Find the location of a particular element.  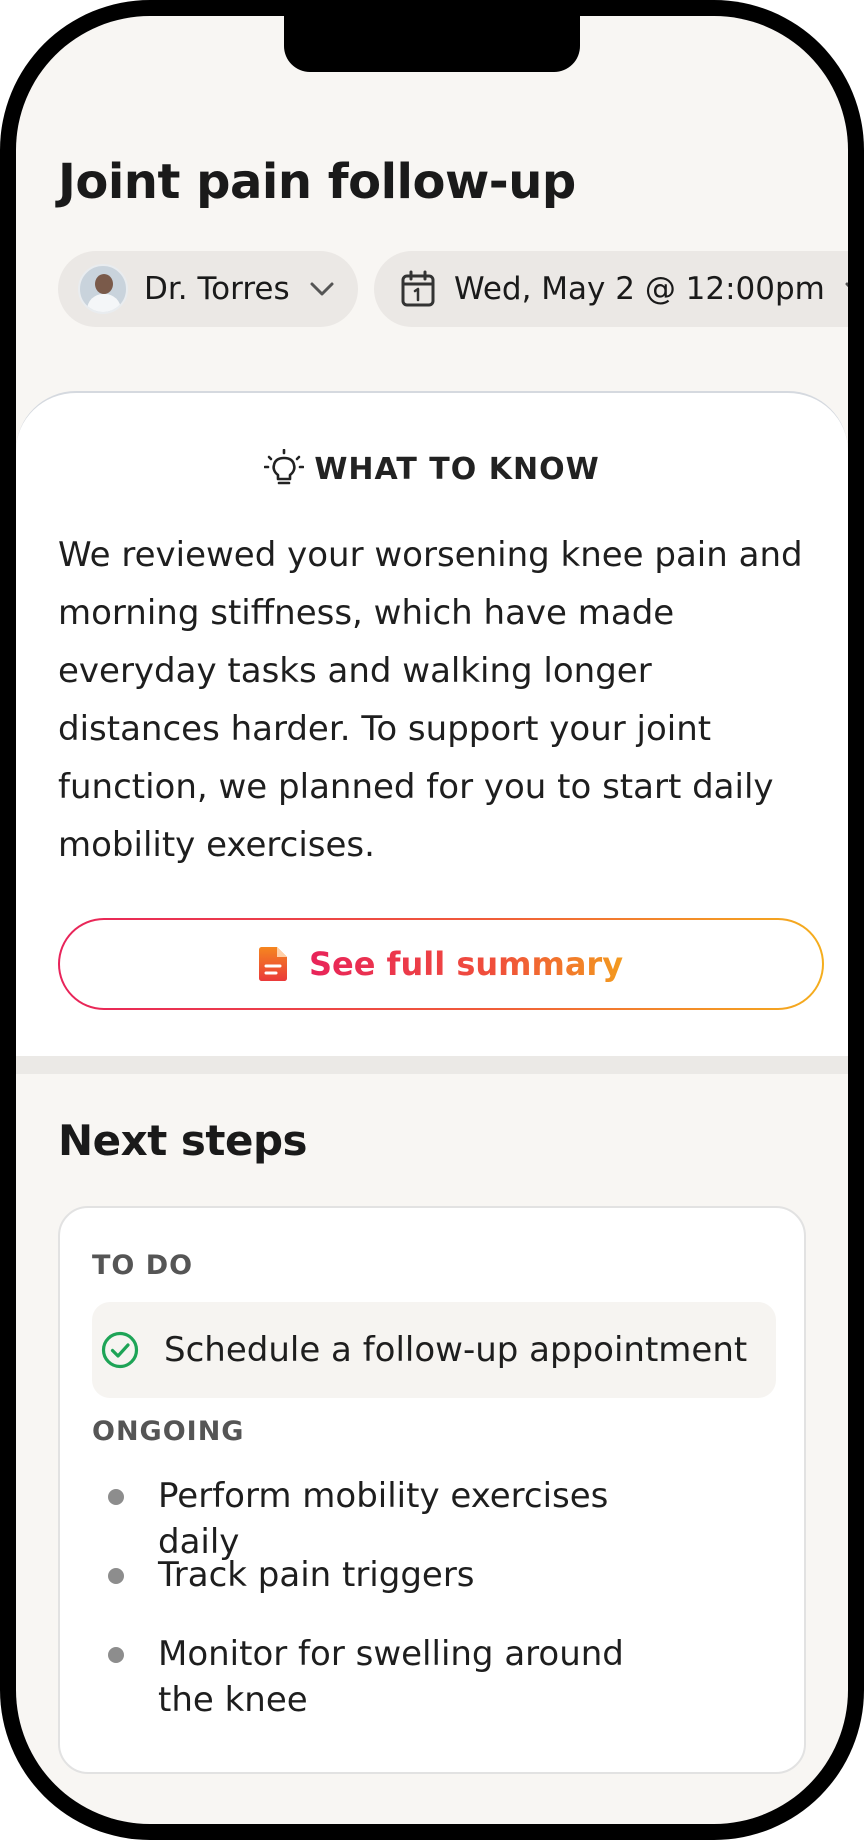

device-notch is located at coordinates (432, 44).